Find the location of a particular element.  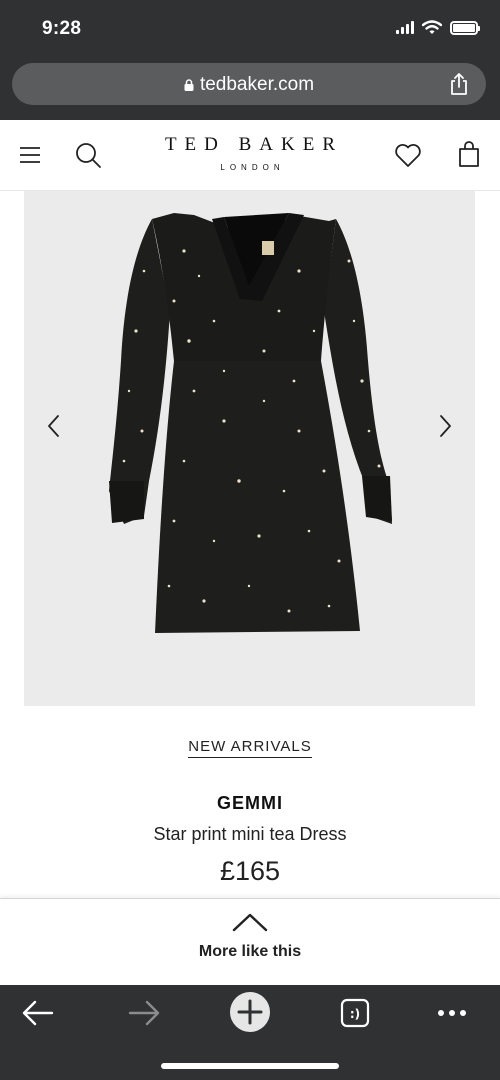

site-logo: TED BAKER LONDON is located at coordinates (250, 153).